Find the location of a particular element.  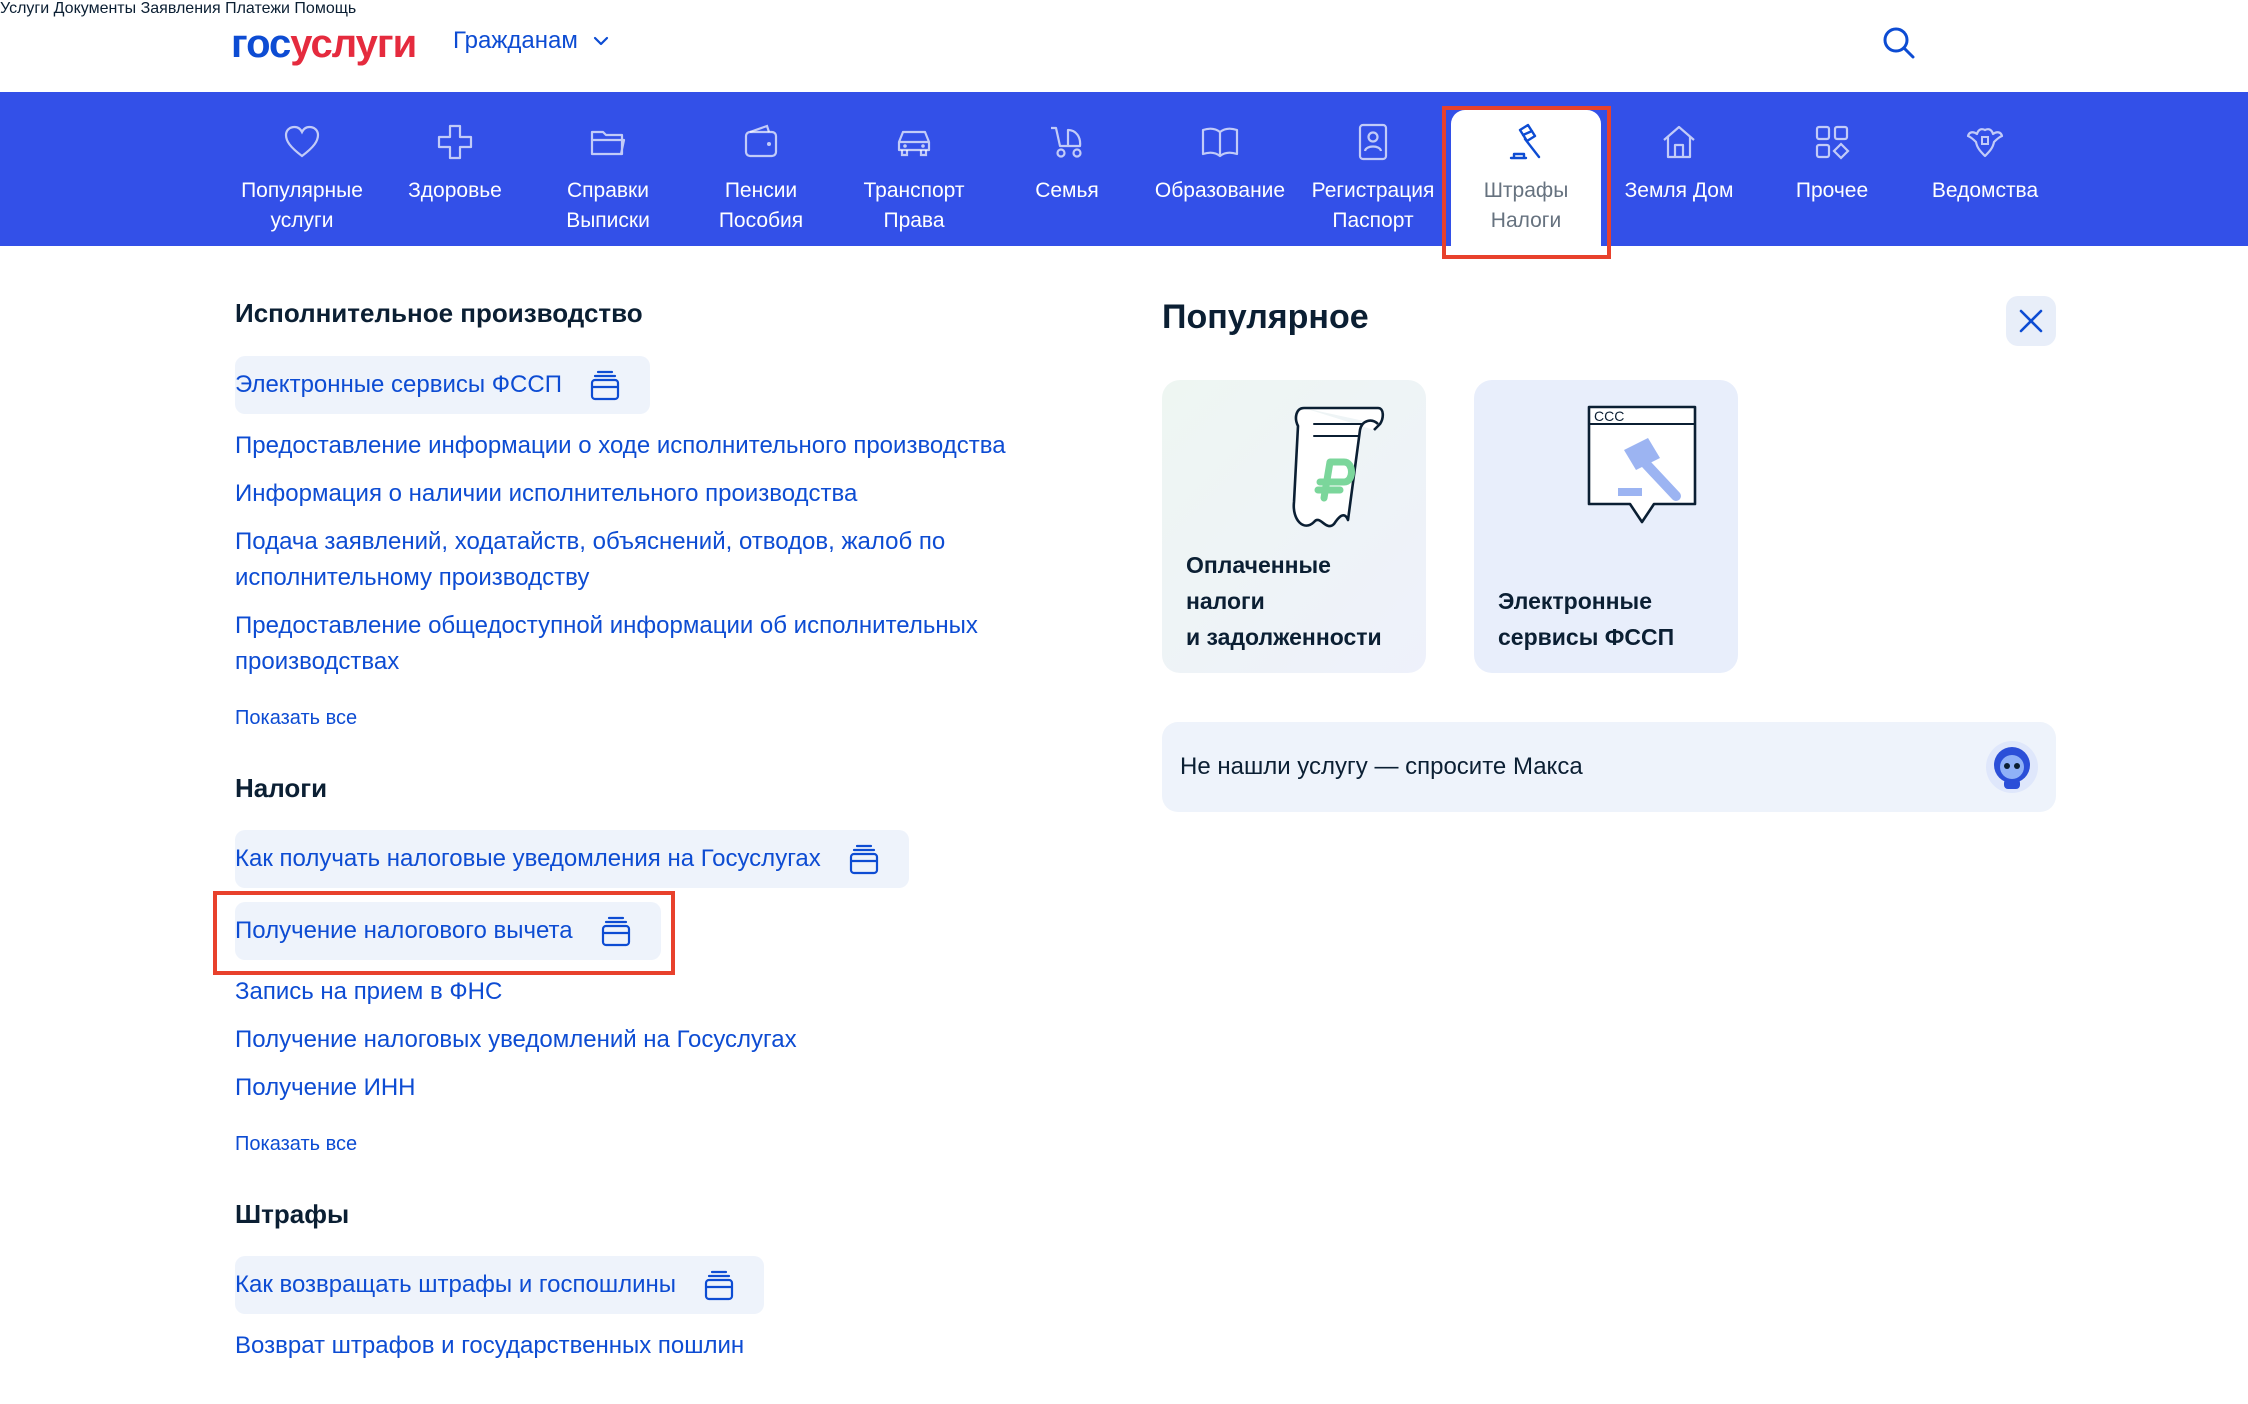

audience-label: Гражданам is located at coordinates (515, 40).